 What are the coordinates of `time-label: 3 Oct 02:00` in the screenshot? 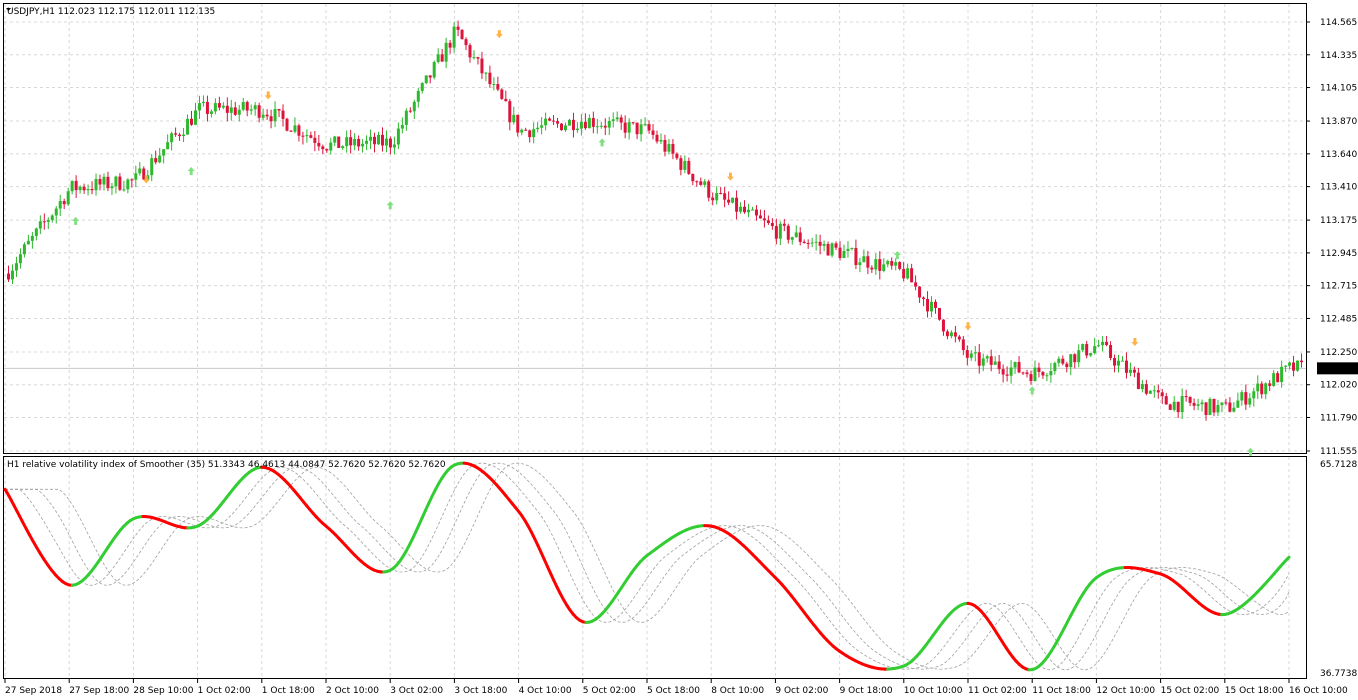 It's located at (416, 691).